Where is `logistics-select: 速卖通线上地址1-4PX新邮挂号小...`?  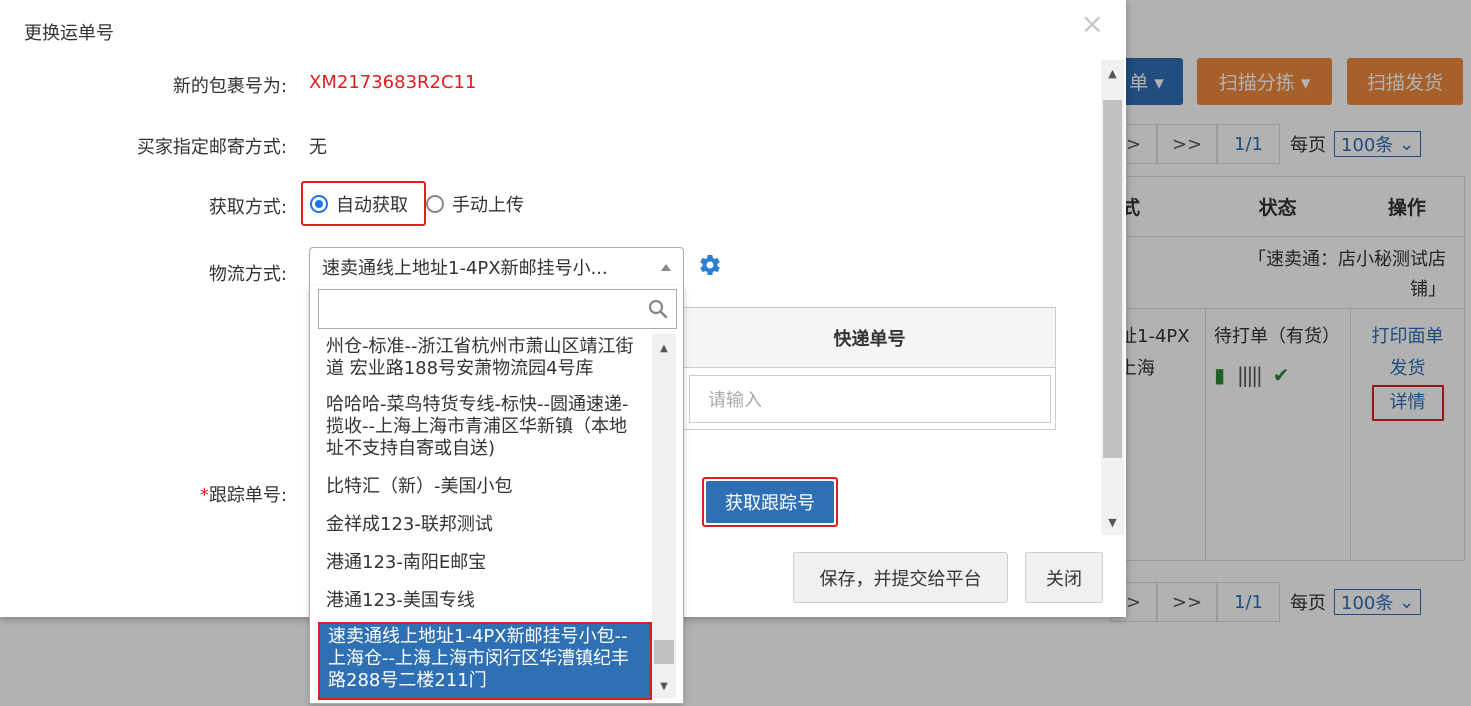 logistics-select: 速卖通线上地址1-4PX新邮挂号小... is located at coordinates (496, 267).